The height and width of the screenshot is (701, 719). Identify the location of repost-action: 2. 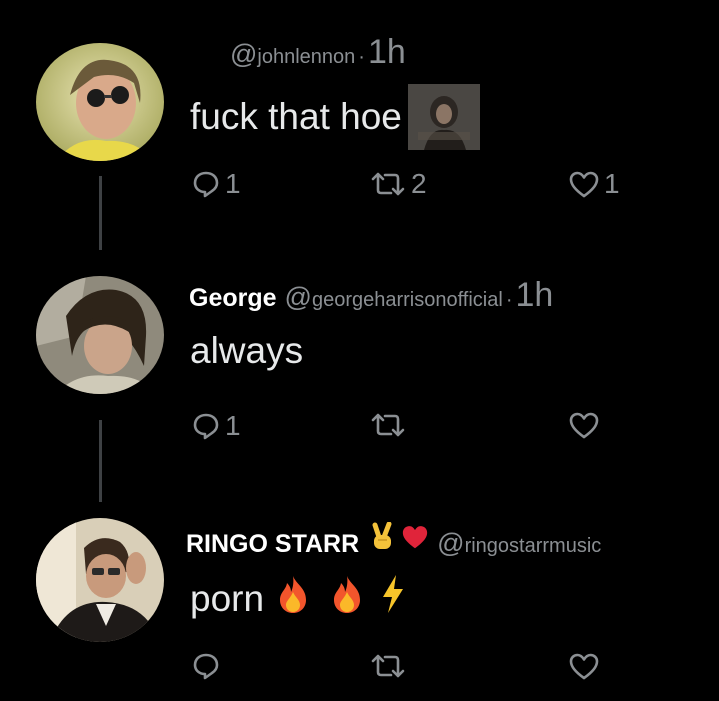
(398, 184).